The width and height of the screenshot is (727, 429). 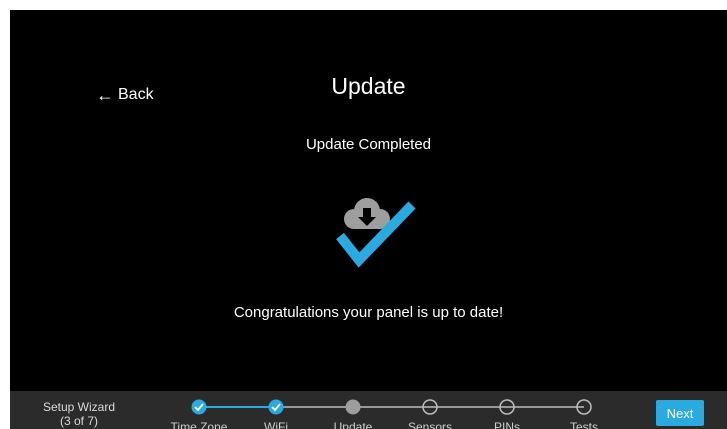 What do you see at coordinates (276, 424) in the screenshot?
I see `step-label-wifi: WiFi` at bounding box center [276, 424].